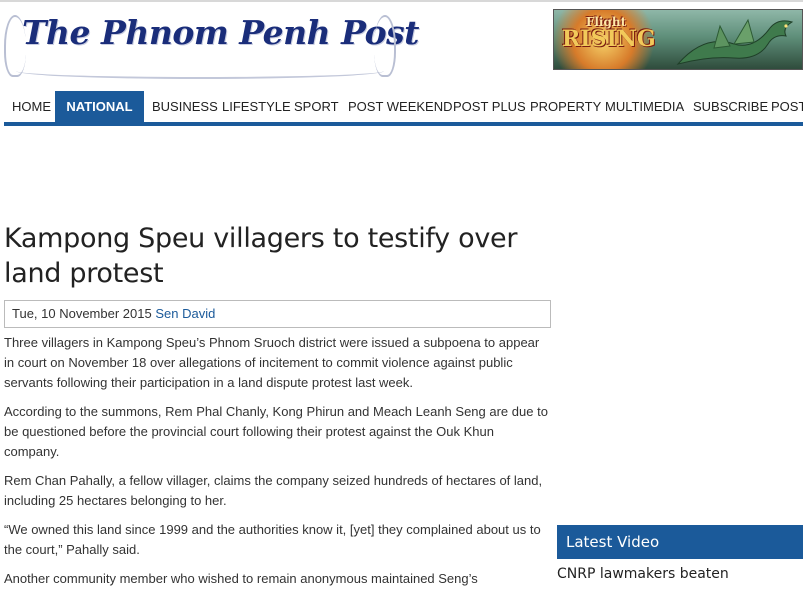 Image resolution: width=803 pixels, height=590 pixels. What do you see at coordinates (644, 106) in the screenshot?
I see `nav-multimedia: MULTIMEDIA` at bounding box center [644, 106].